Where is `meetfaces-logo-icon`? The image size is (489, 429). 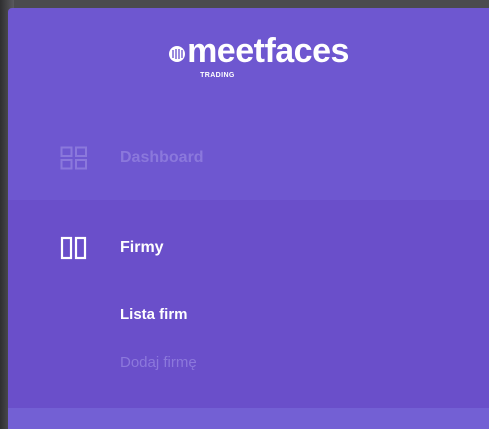
meetfaces-logo-icon is located at coordinates (177, 54).